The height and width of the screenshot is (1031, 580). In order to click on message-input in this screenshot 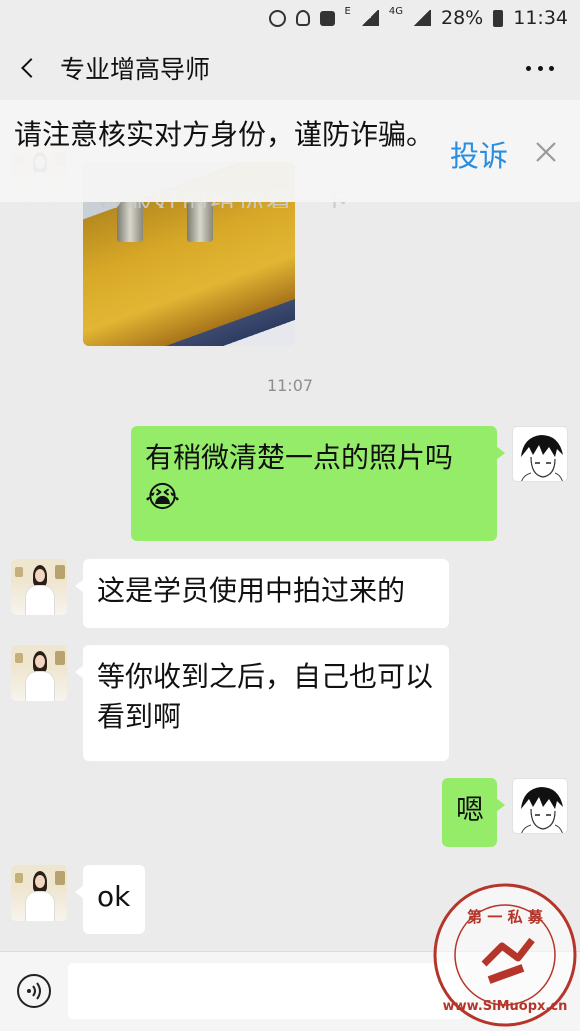, I will do `click(266, 991)`.